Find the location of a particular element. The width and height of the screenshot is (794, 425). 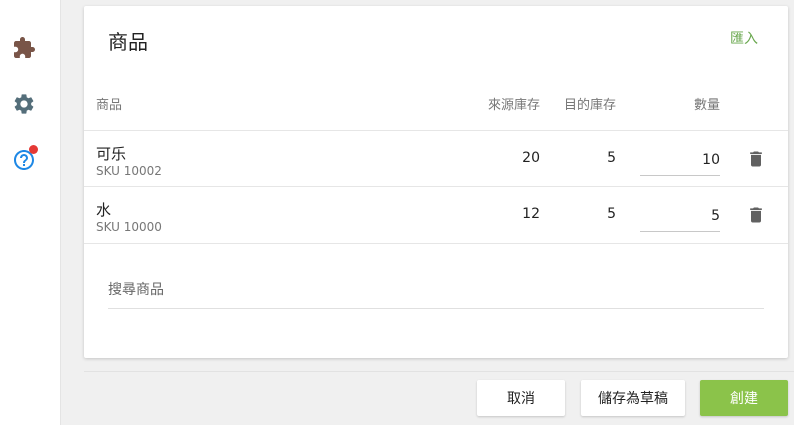

card-title: 商品 is located at coordinates (128, 42).